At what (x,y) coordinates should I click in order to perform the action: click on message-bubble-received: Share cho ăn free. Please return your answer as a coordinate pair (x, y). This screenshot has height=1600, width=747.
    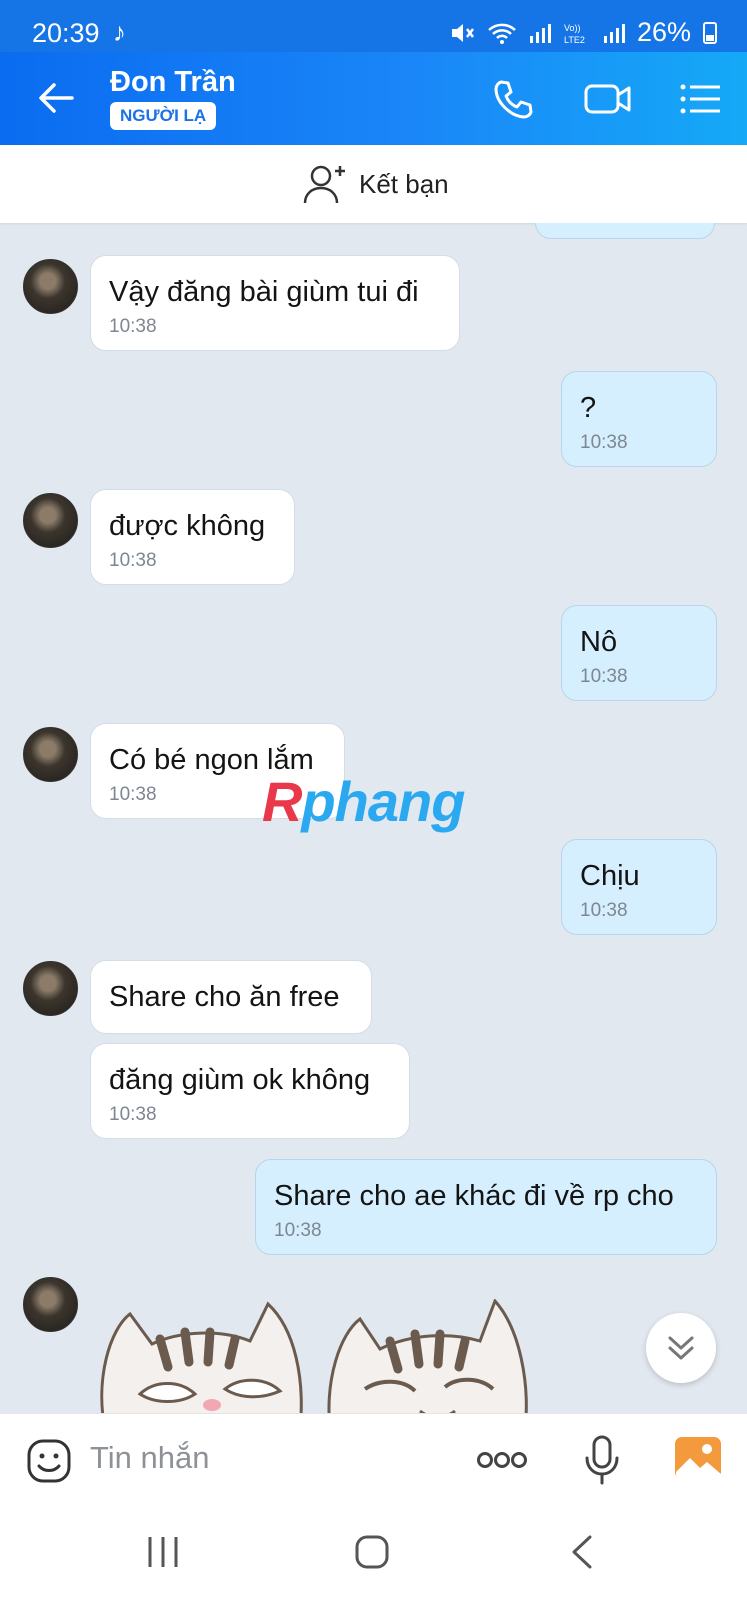
    Looking at the image, I should click on (231, 997).